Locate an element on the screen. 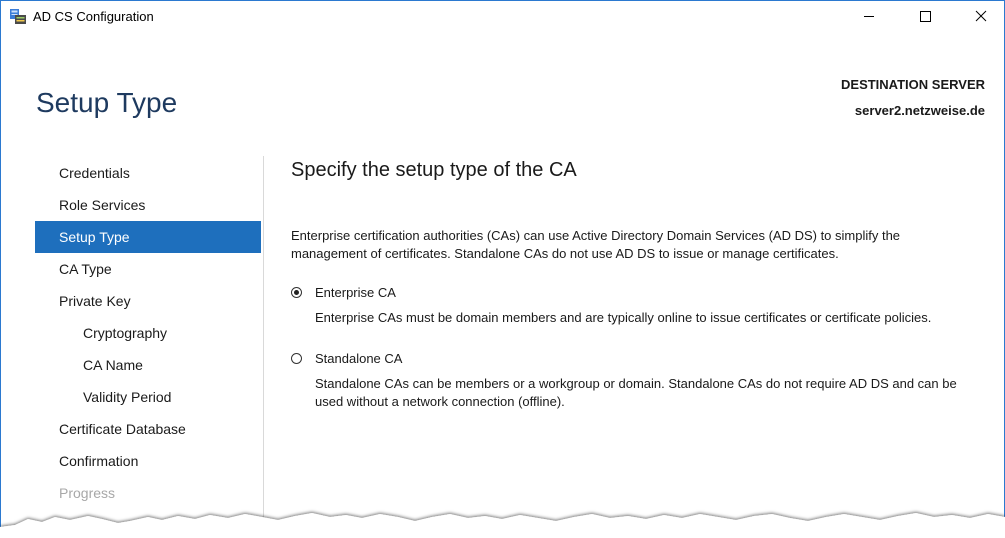  server-manager-app-icon is located at coordinates (18, 16).